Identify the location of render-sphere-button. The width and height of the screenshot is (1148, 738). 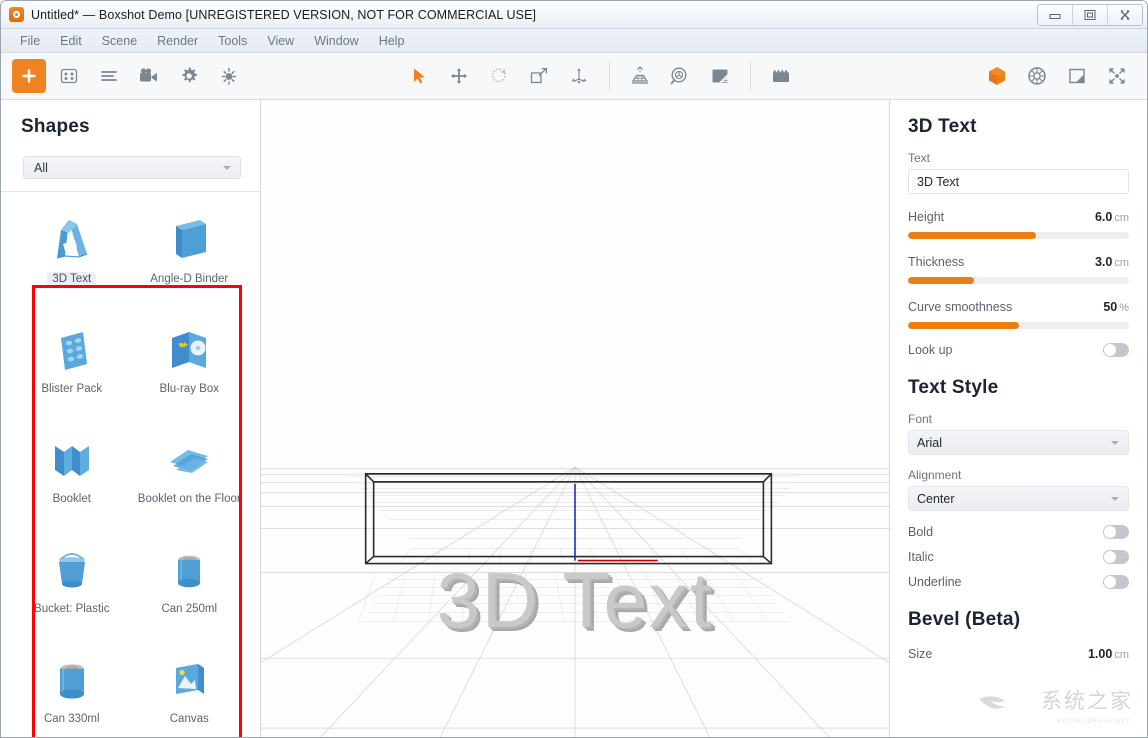
(1037, 76).